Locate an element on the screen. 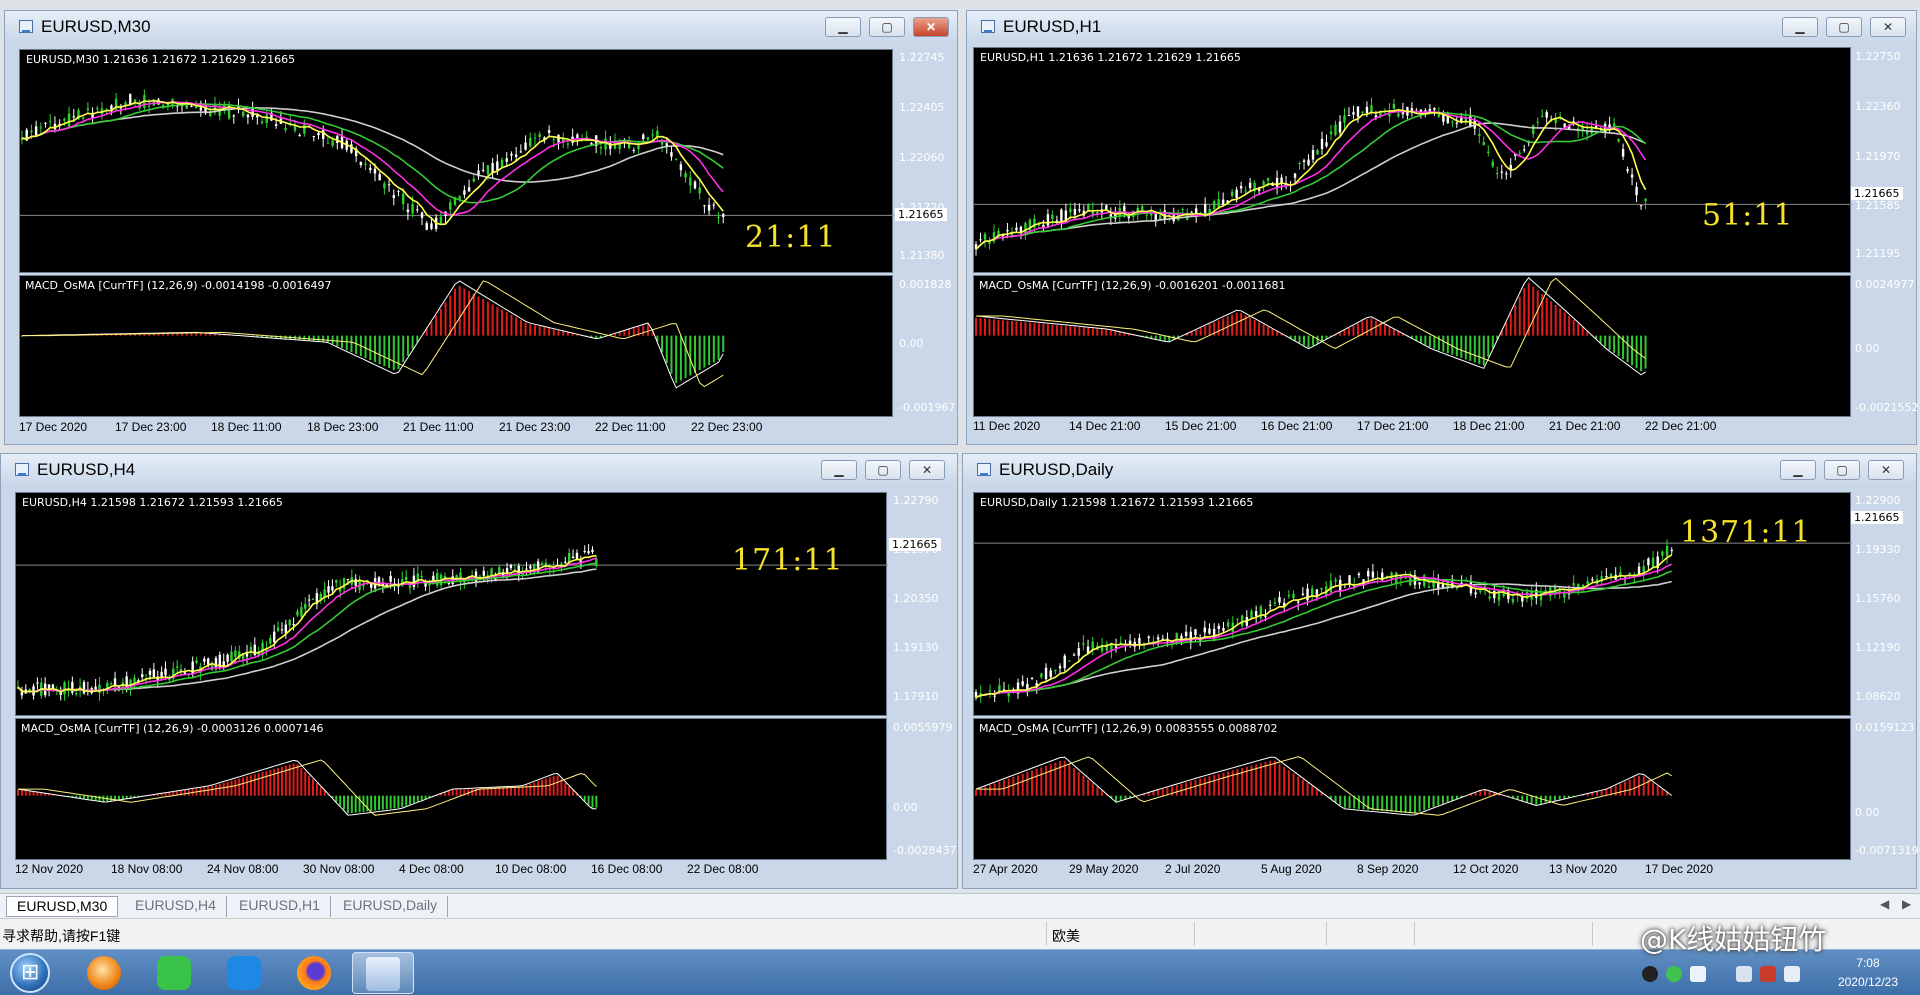 Image resolution: width=1920 pixels, height=995 pixels. window-title: EURUSD,Daily is located at coordinates (1056, 469).